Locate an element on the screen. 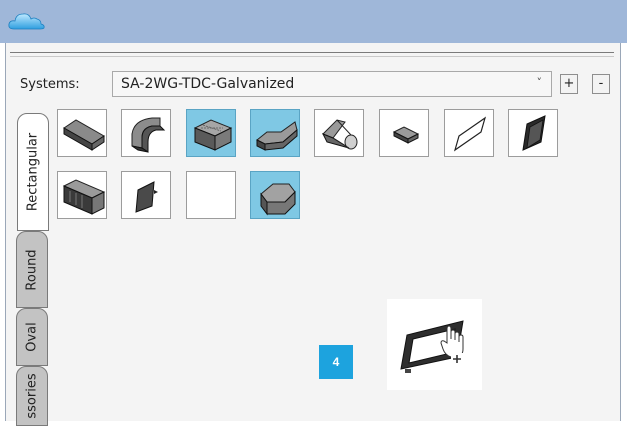  tab-round: Round is located at coordinates (32, 269).